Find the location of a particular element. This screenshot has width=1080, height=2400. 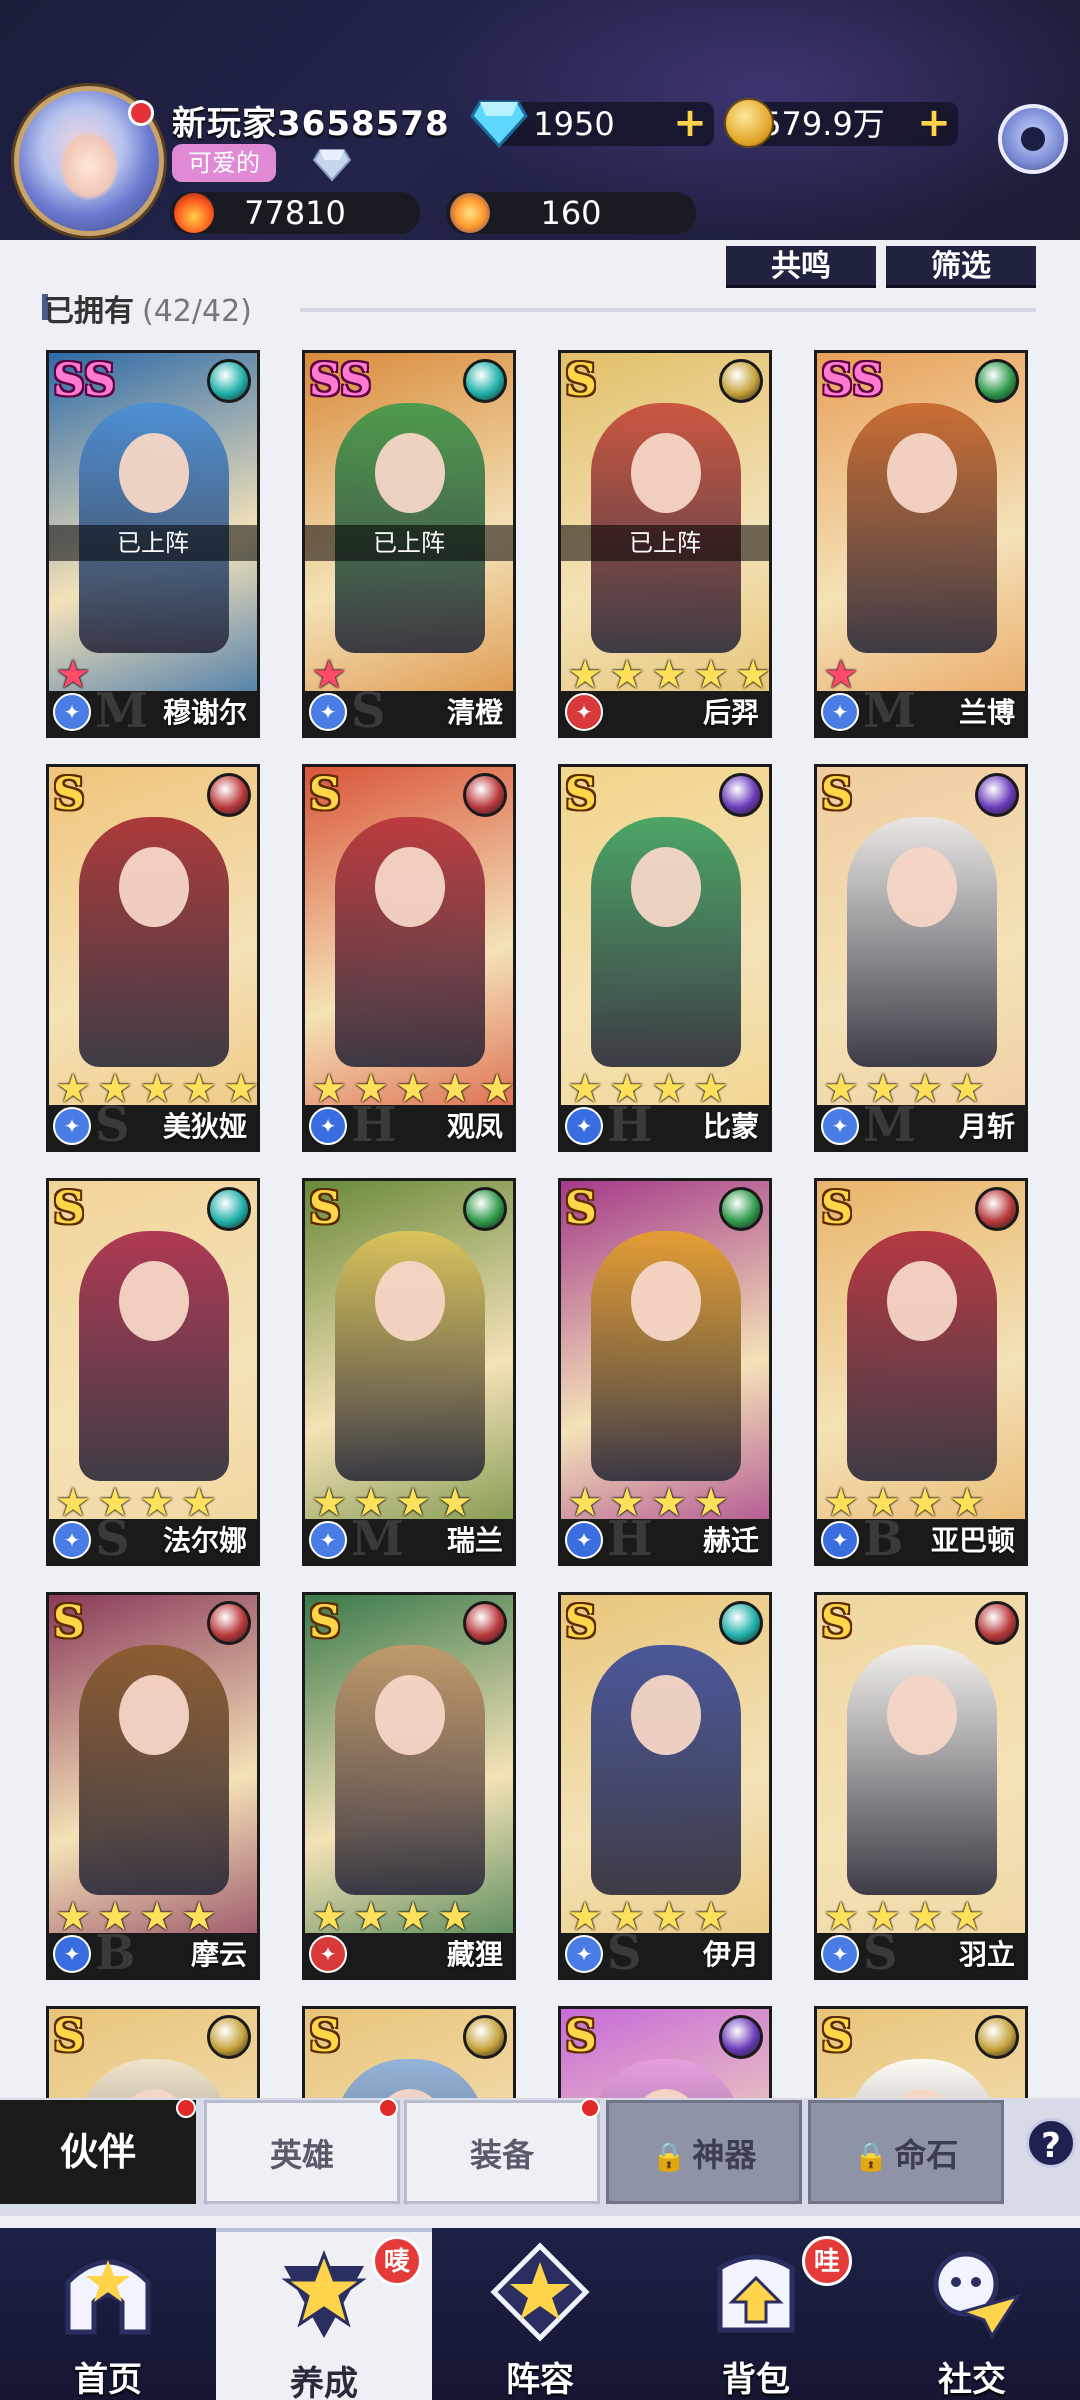

tab-partner: 伙伴 is located at coordinates (98, 2152).